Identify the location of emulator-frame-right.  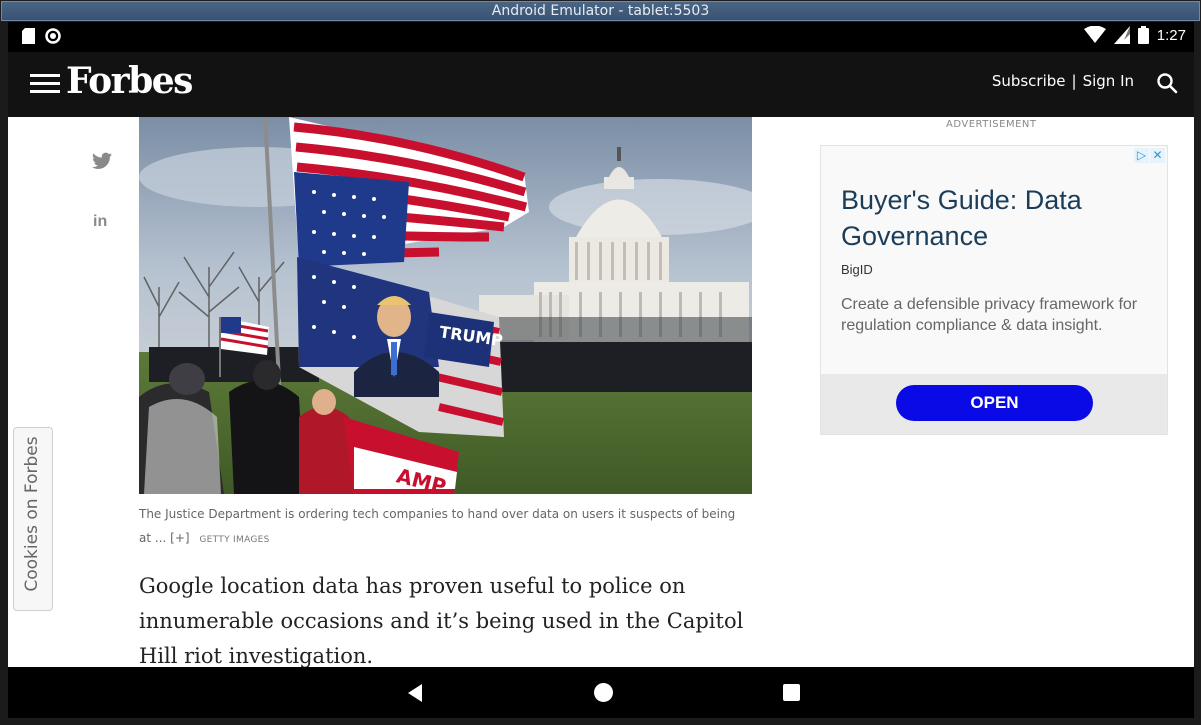
(1197, 373).